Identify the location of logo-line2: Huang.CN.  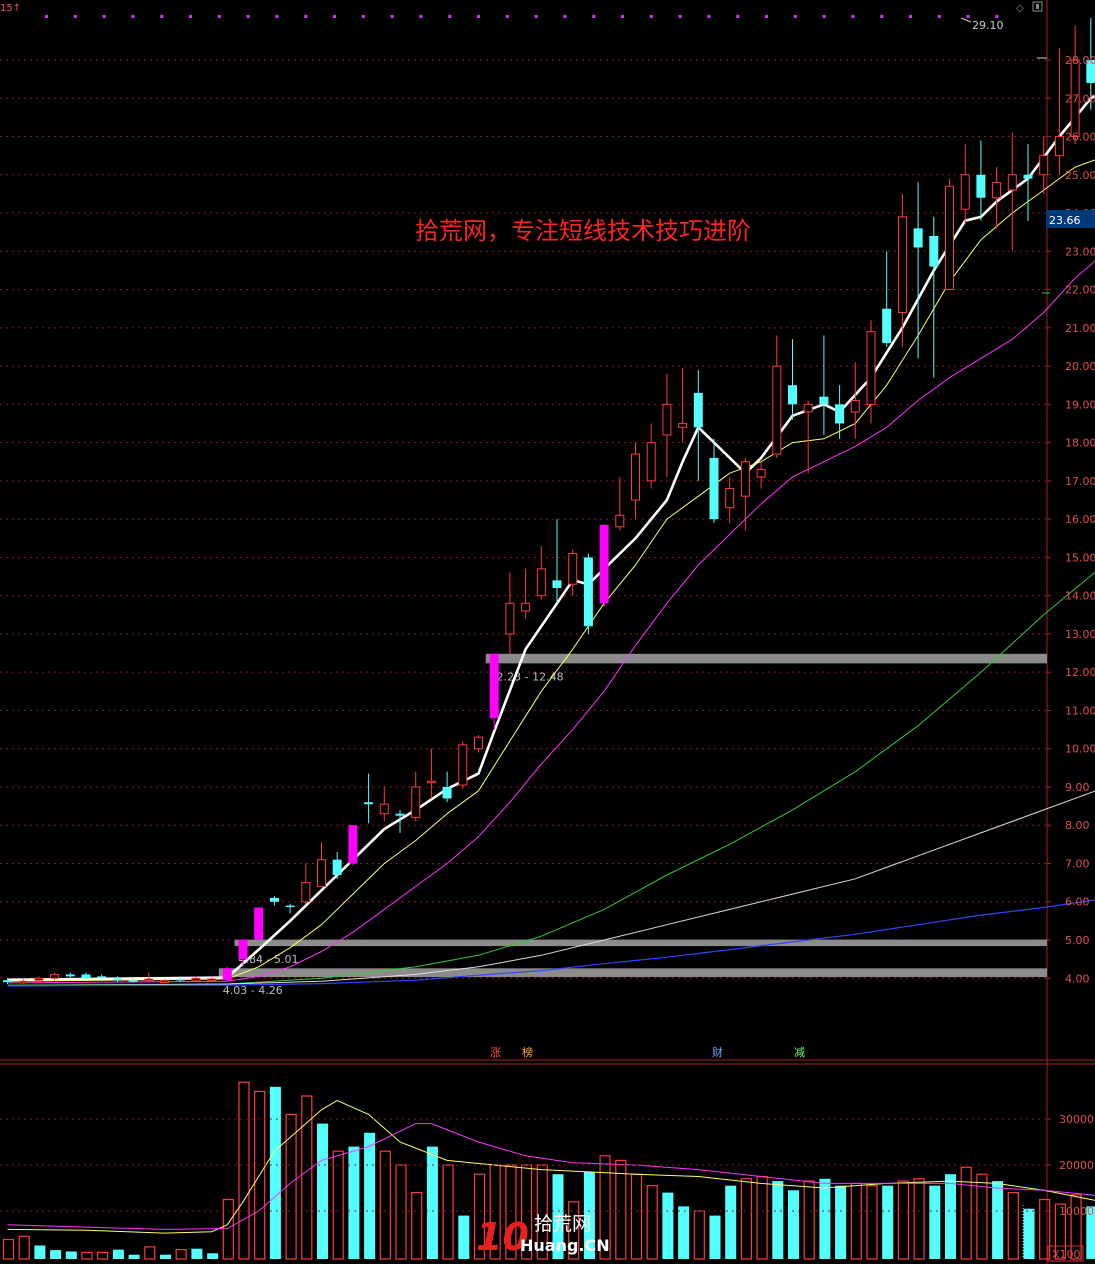
(565, 1245).